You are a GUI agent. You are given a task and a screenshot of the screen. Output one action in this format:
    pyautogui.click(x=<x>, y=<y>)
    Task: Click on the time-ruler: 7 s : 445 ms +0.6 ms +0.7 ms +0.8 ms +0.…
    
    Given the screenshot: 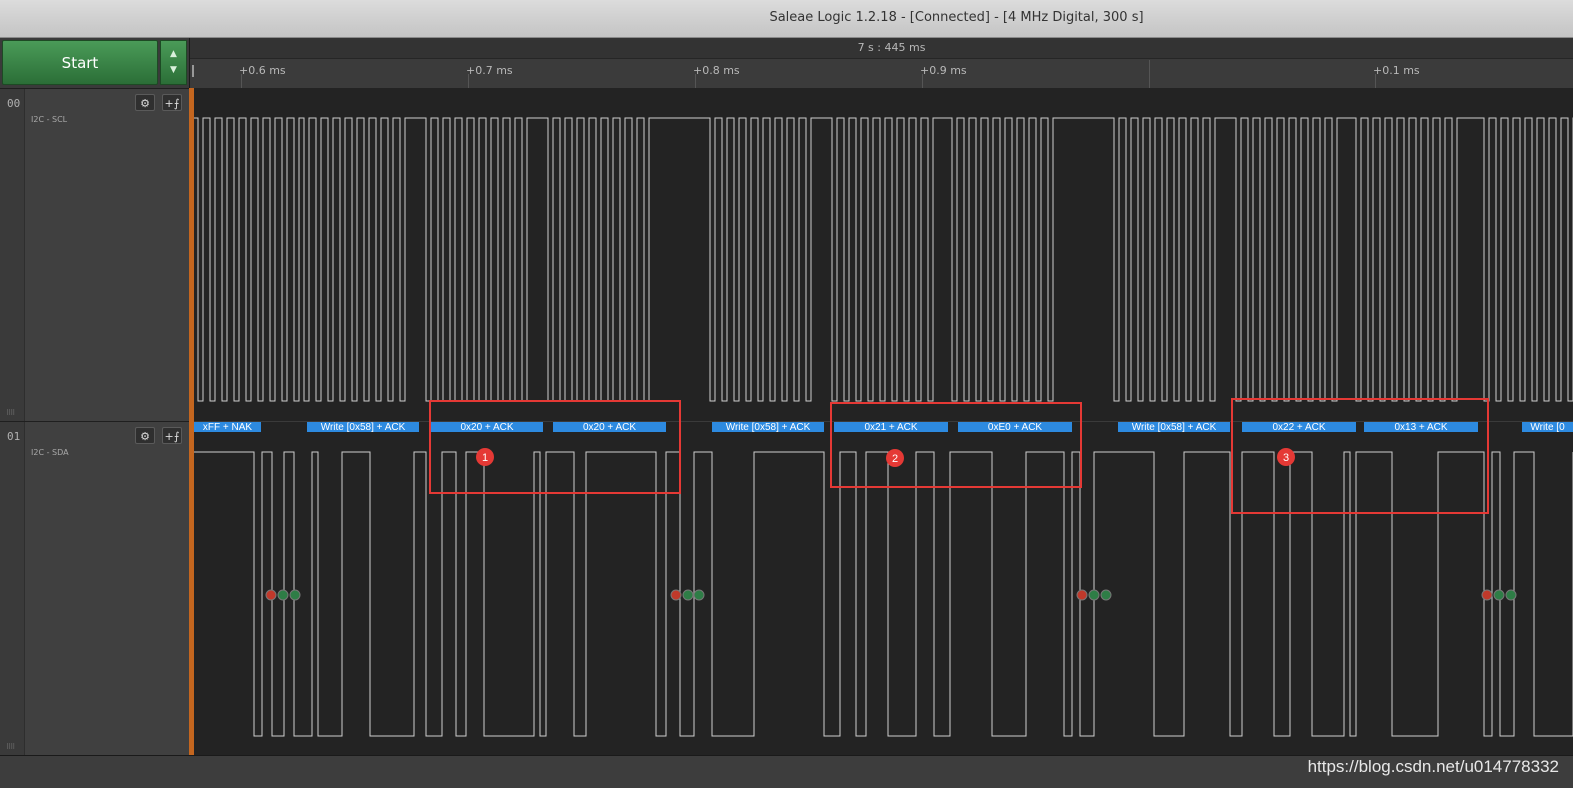 What is the action you would take?
    pyautogui.click(x=881, y=63)
    